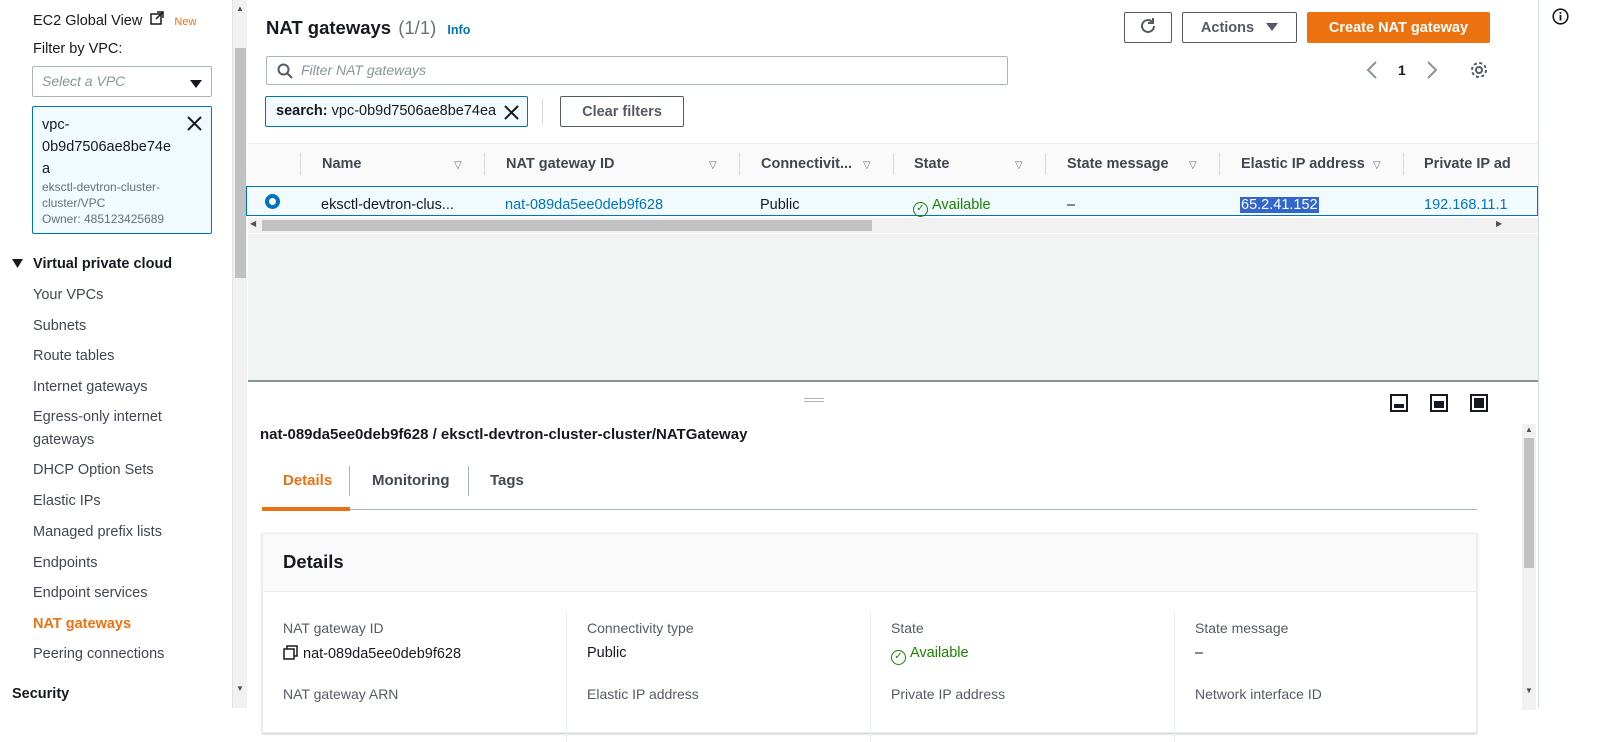  Describe the element at coordinates (1439, 404) in the screenshot. I see `panel-position-side-icon` at that location.